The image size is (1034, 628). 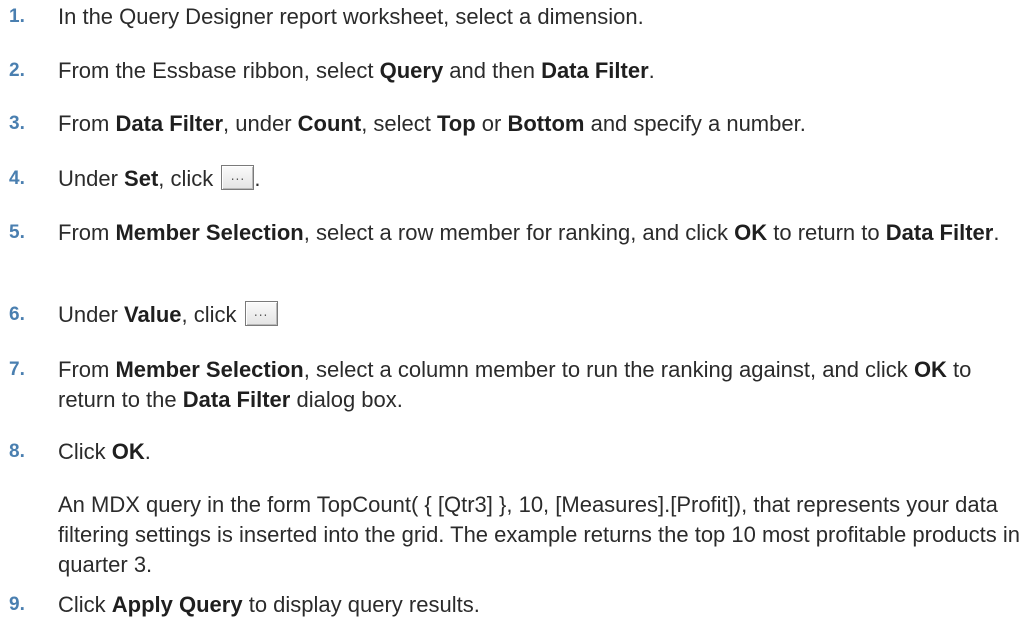 What do you see at coordinates (695, 123) in the screenshot?
I see `step-text-part: and specify a number.` at bounding box center [695, 123].